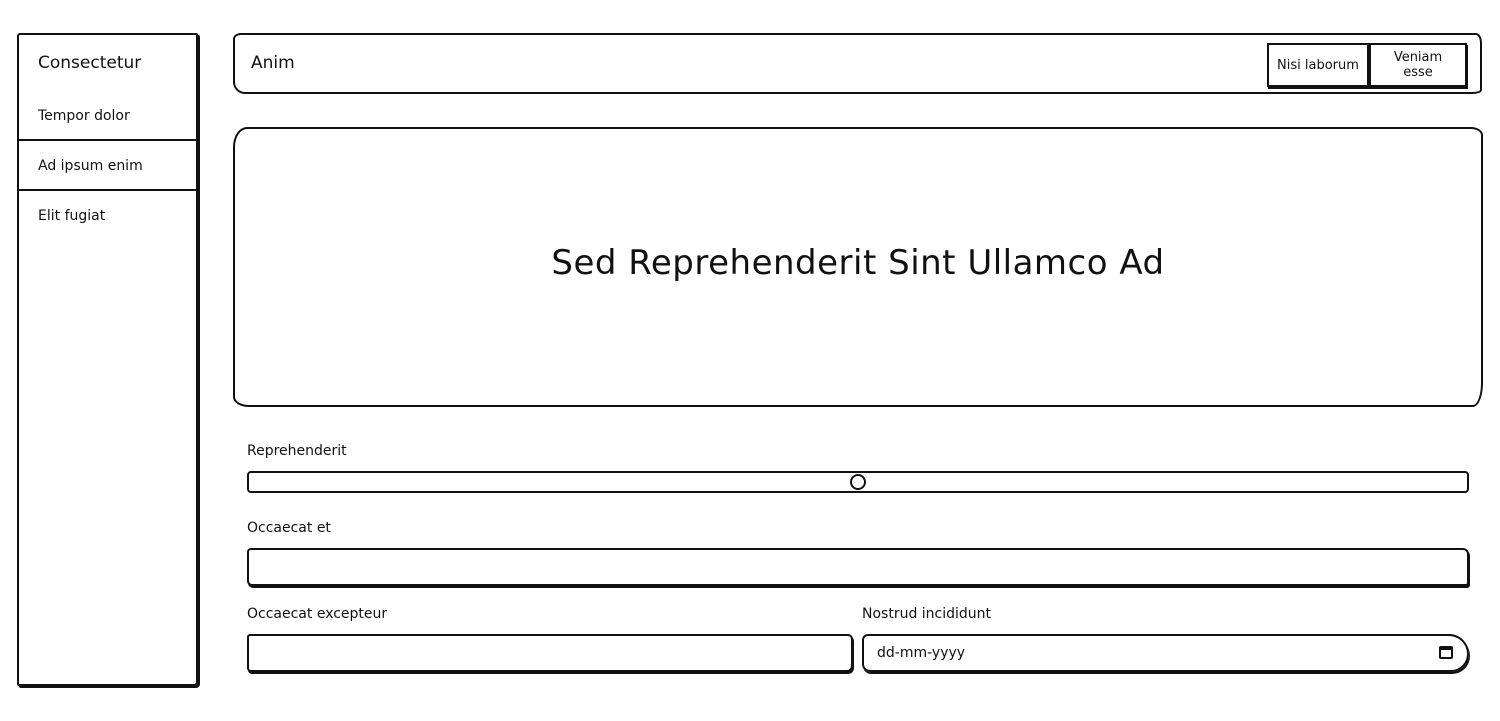  I want to click on slider-thumb, so click(858, 482).